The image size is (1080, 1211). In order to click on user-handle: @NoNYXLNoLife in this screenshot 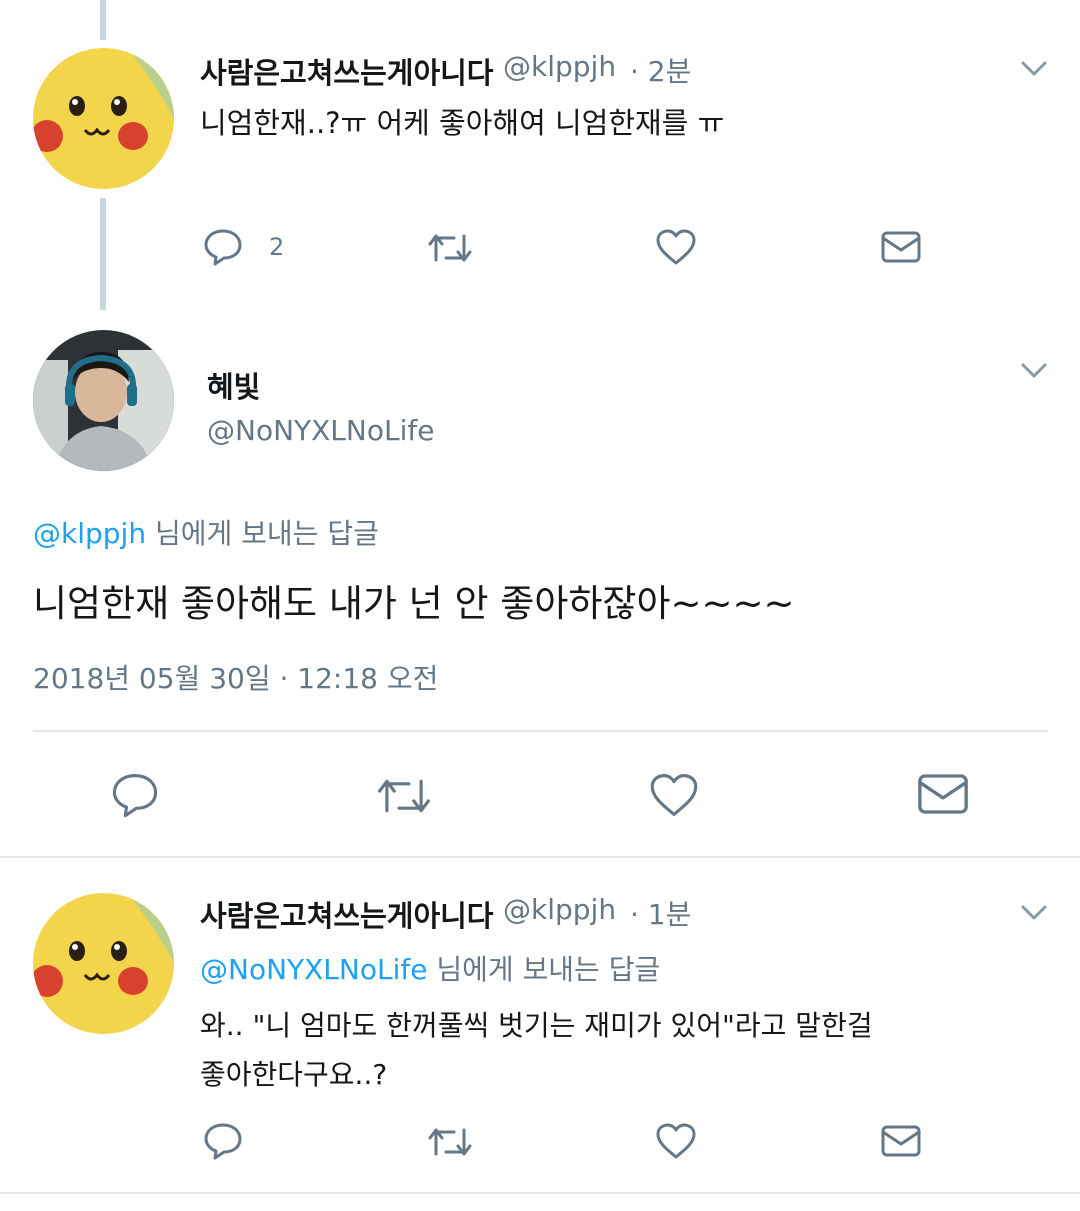, I will do `click(320, 430)`.